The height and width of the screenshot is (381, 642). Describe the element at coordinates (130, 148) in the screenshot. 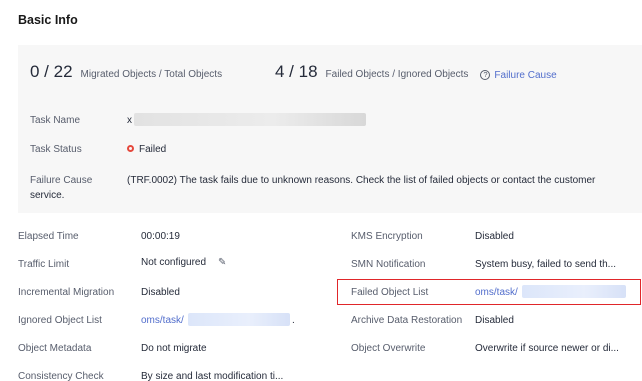

I see `failed-status-icon` at that location.